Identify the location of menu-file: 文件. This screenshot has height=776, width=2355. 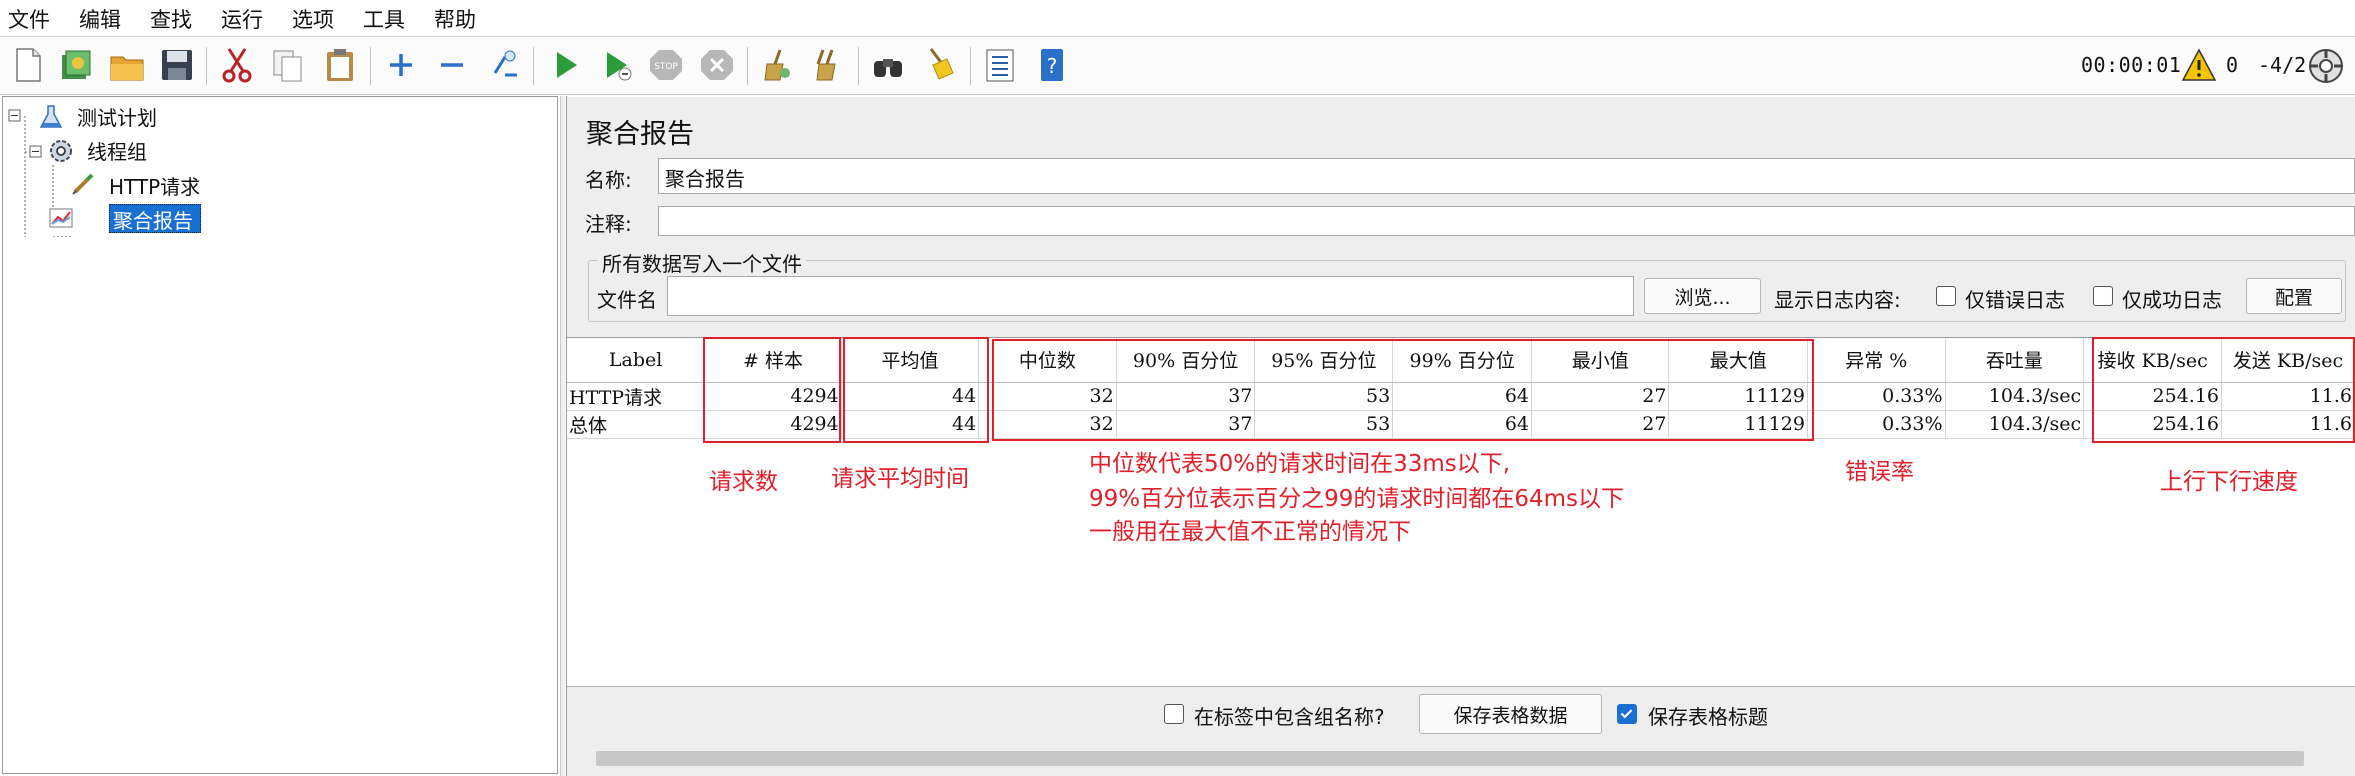
(29, 18).